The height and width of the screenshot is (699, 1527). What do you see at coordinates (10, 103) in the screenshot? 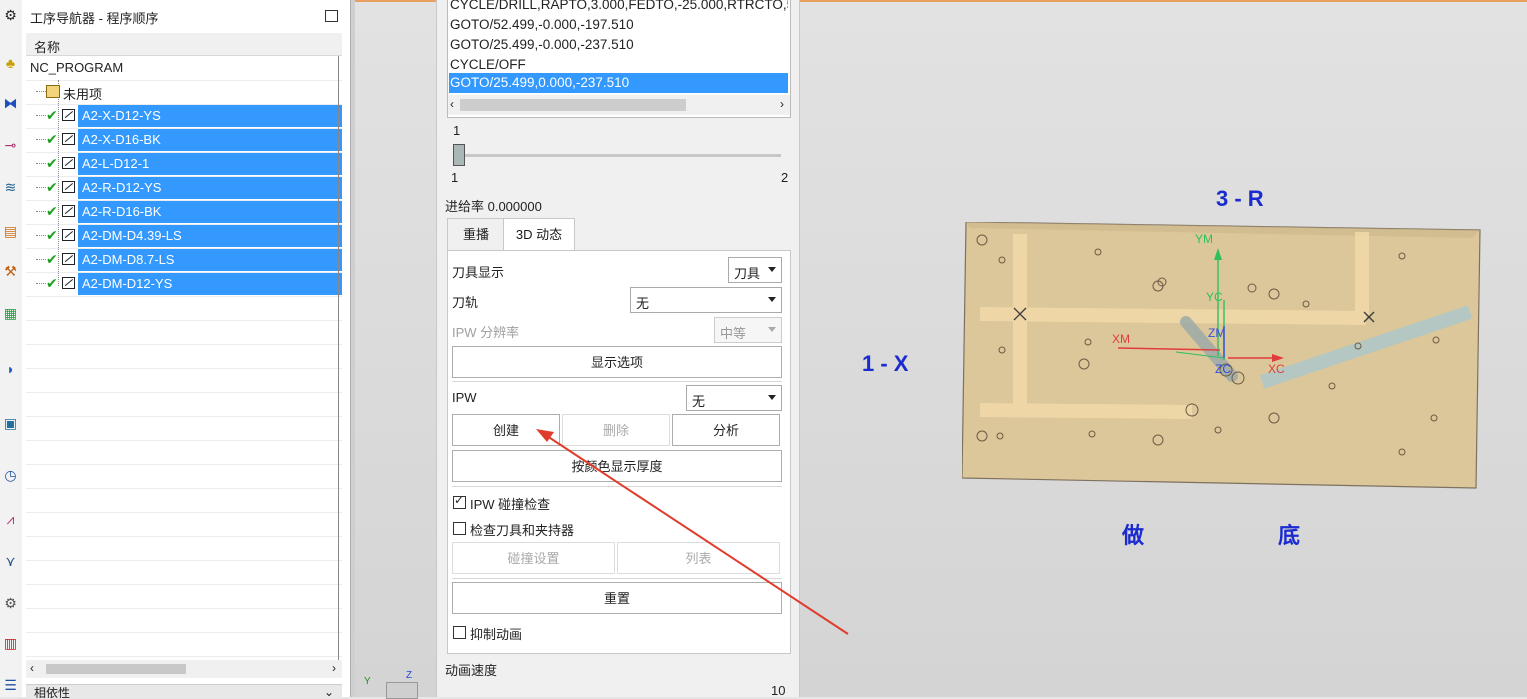
I see `mirror-icon: ⧓` at bounding box center [10, 103].